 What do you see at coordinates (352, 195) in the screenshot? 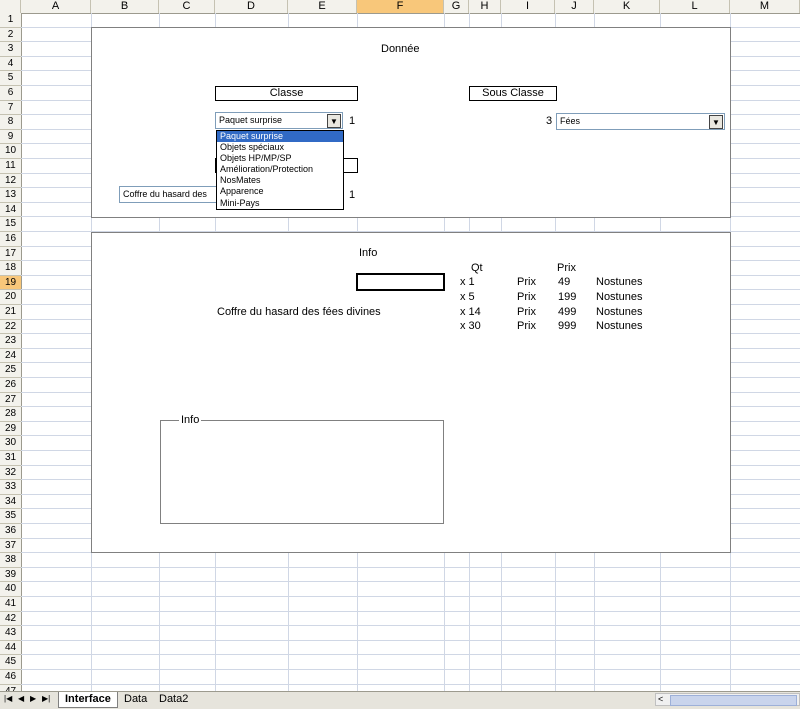
I see `item-index: 1` at bounding box center [352, 195].